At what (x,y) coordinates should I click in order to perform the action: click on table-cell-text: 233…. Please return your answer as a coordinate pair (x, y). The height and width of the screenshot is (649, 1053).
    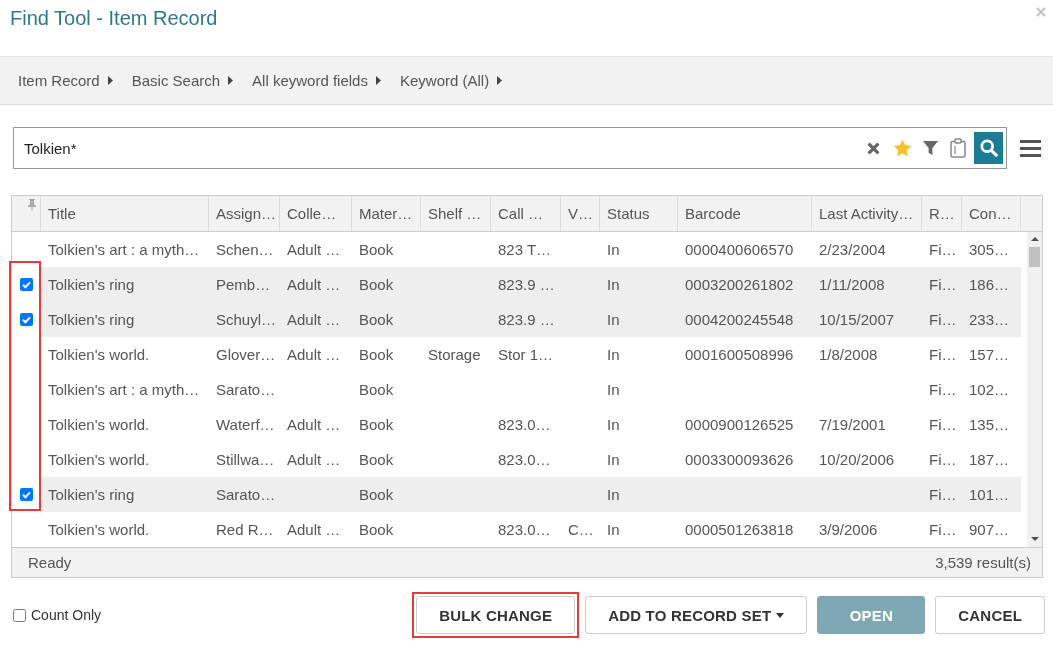
    Looking at the image, I should click on (989, 320).